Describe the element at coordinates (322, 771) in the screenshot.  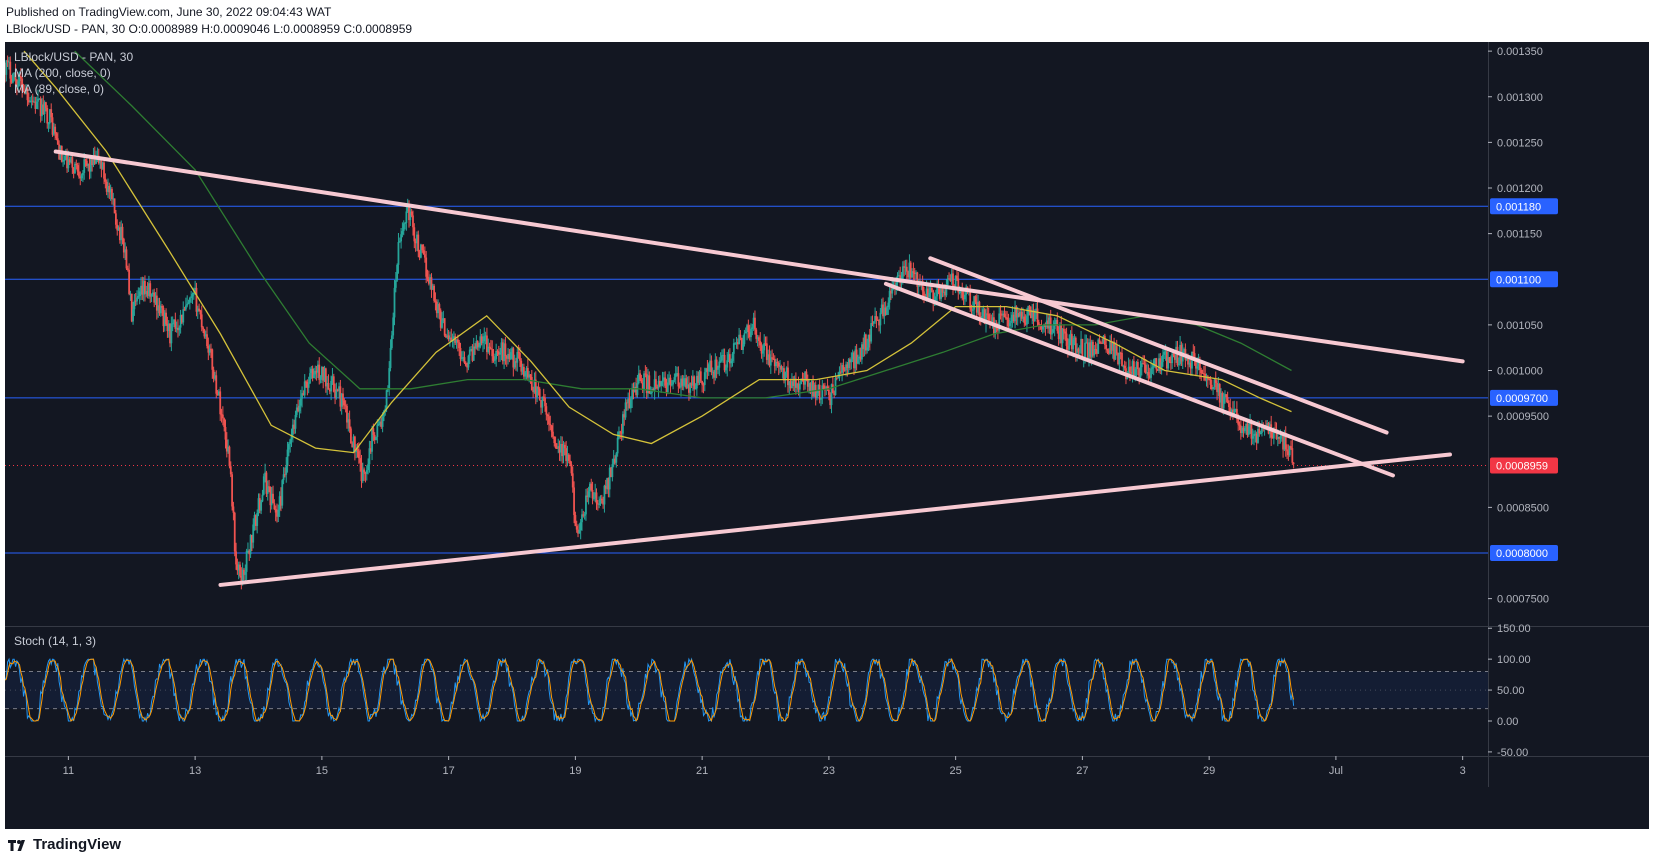
I see `time-tick-label: 15` at that location.